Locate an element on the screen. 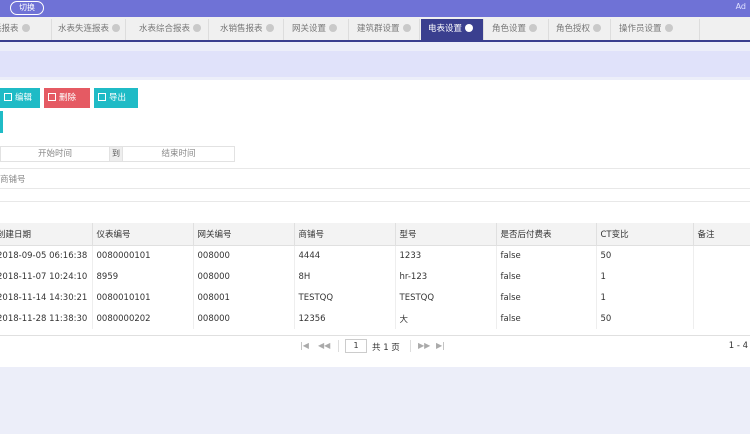  table-header-row: 创建日期 仪表编号 网关编号 商铺号 型号 是否后付费表 CT变比 备注 is located at coordinates (375, 234).